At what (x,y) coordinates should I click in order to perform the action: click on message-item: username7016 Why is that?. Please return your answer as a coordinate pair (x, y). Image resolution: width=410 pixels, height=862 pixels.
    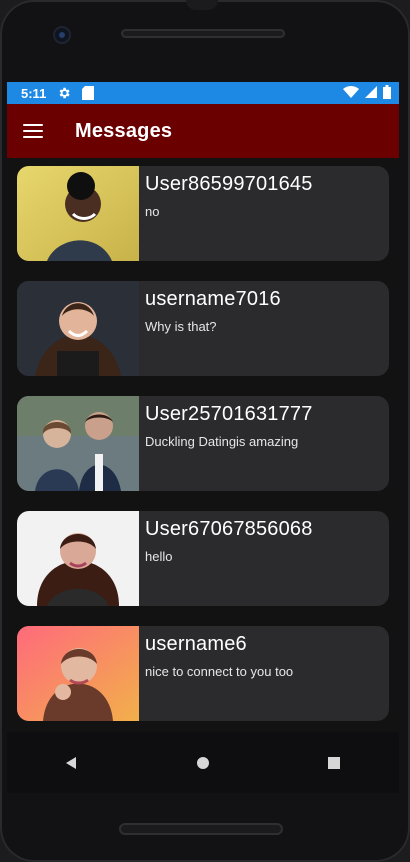
    Looking at the image, I should click on (203, 328).